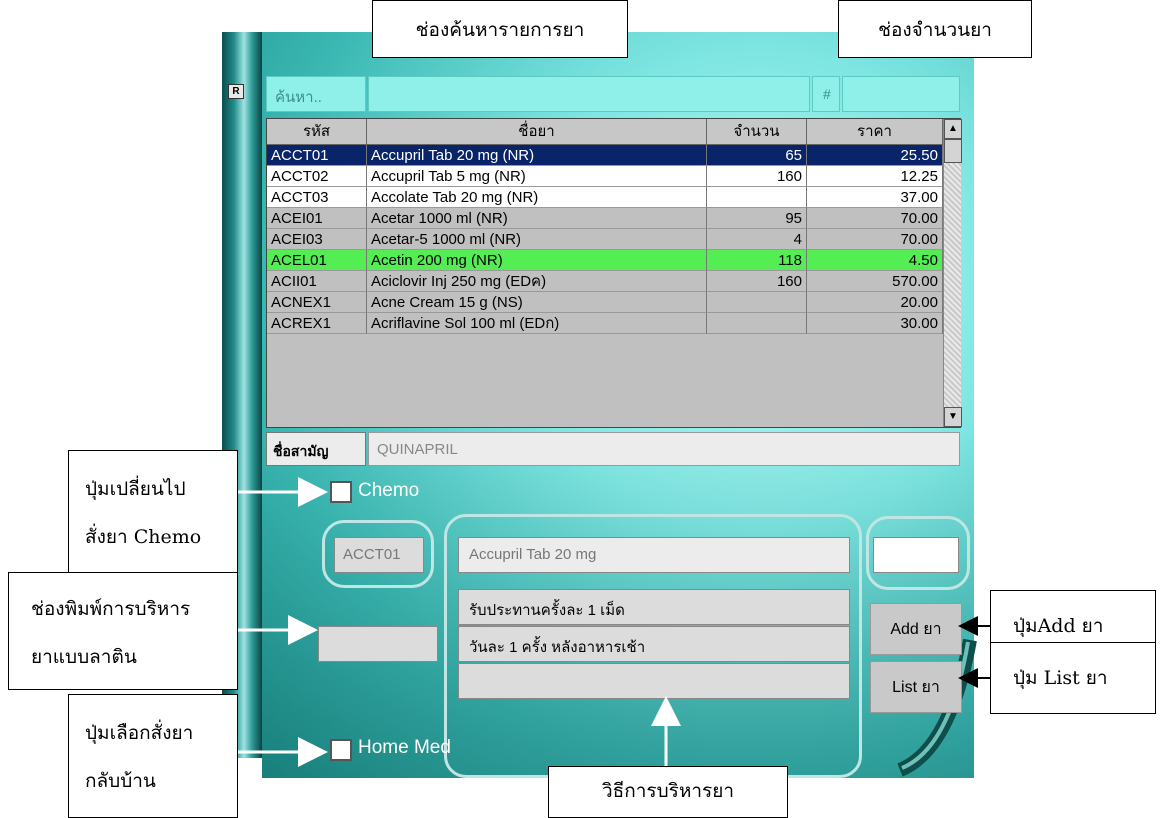 This screenshot has height=818, width=1160. Describe the element at coordinates (589, 94) in the screenshot. I see `search-input` at that location.